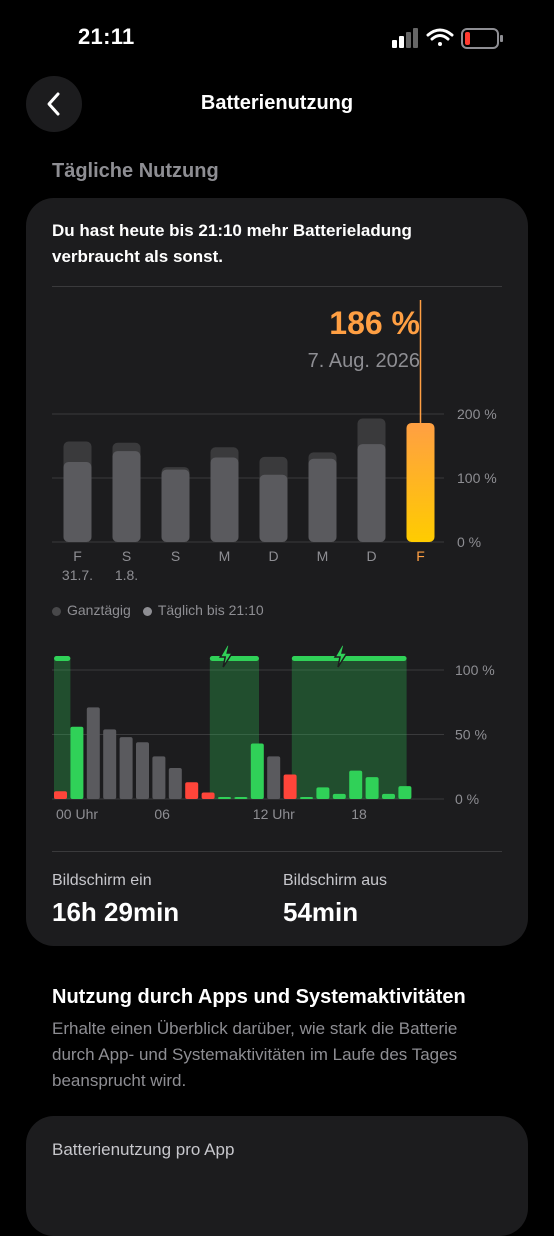 This screenshot has width=554, height=1236. What do you see at coordinates (335, 880) in the screenshot?
I see `screen-off-label: Bildschirm aus` at bounding box center [335, 880].